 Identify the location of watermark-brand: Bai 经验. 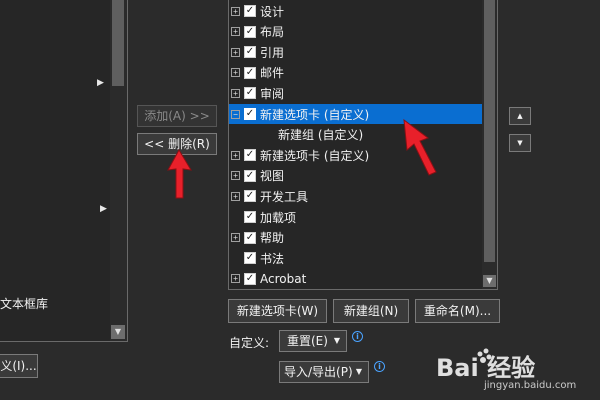
(486, 368).